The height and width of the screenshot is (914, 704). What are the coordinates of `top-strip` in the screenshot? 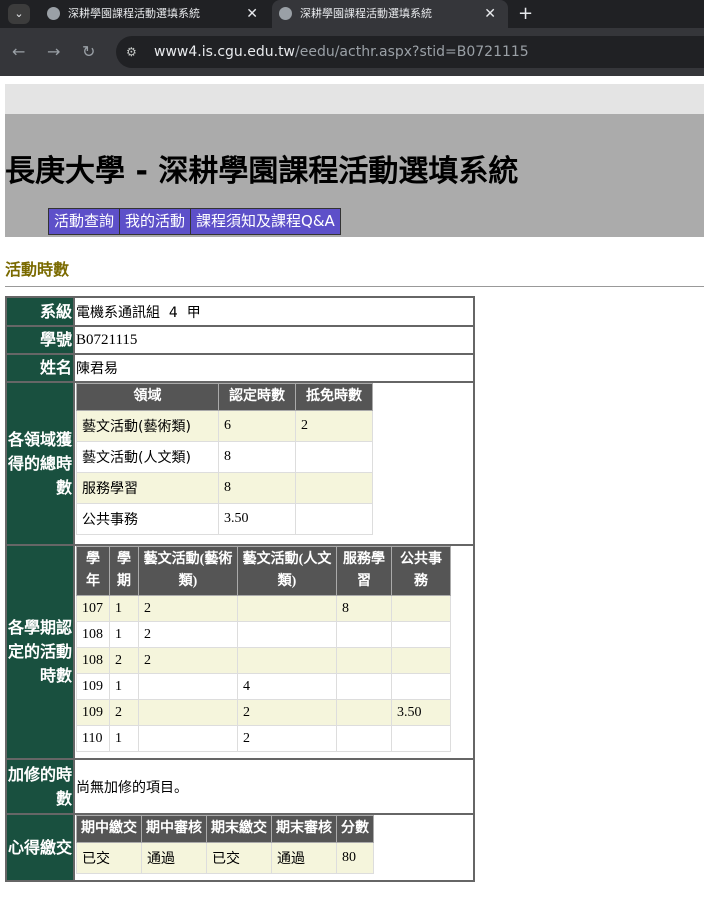 It's located at (354, 99).